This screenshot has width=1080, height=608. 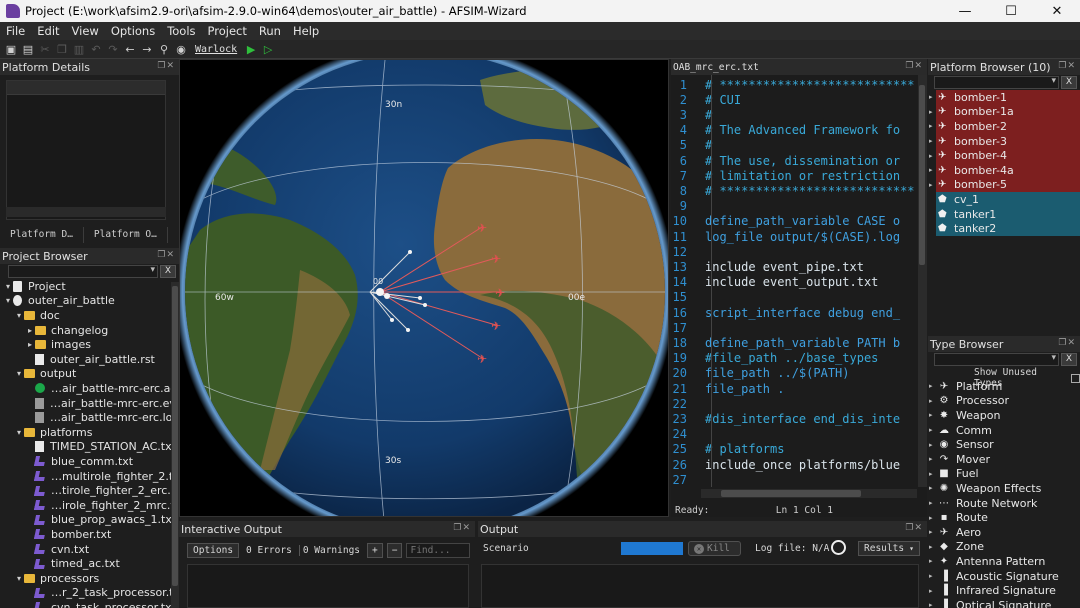 What do you see at coordinates (794, 221) in the screenshot?
I see `code-line: 10 define_path_variable CASE o` at bounding box center [794, 221].